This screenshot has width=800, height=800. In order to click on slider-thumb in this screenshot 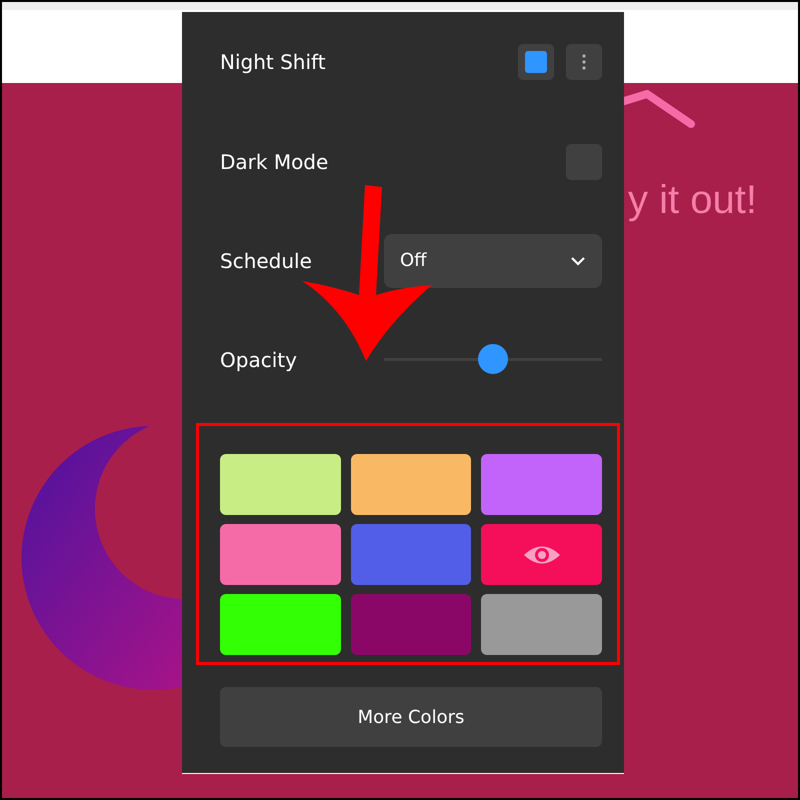, I will do `click(493, 359)`.